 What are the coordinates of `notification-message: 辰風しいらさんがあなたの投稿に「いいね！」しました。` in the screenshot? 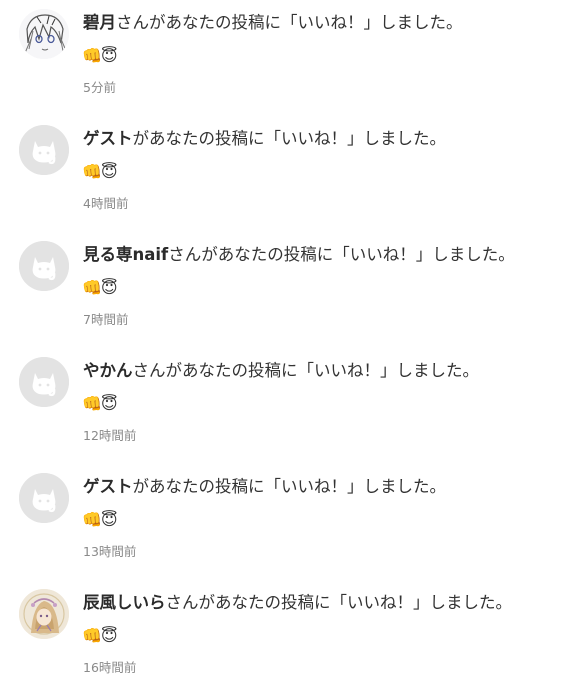 It's located at (297, 603).